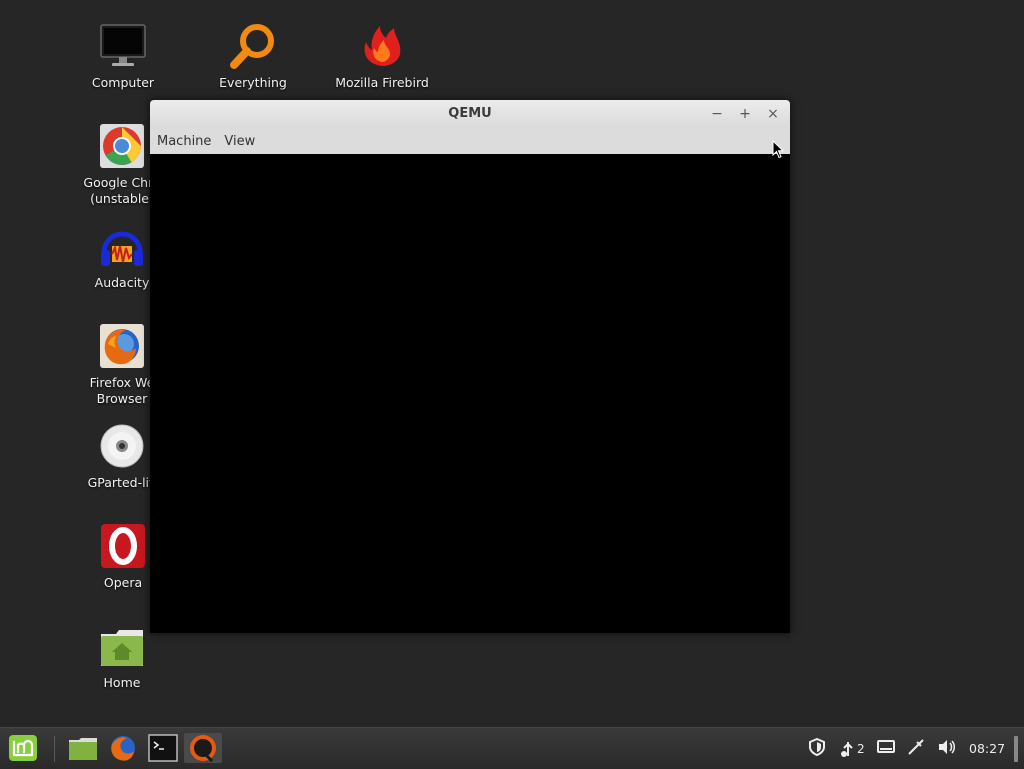 The image size is (1024, 769). I want to click on desktop-icon-label: Computer, so click(123, 82).